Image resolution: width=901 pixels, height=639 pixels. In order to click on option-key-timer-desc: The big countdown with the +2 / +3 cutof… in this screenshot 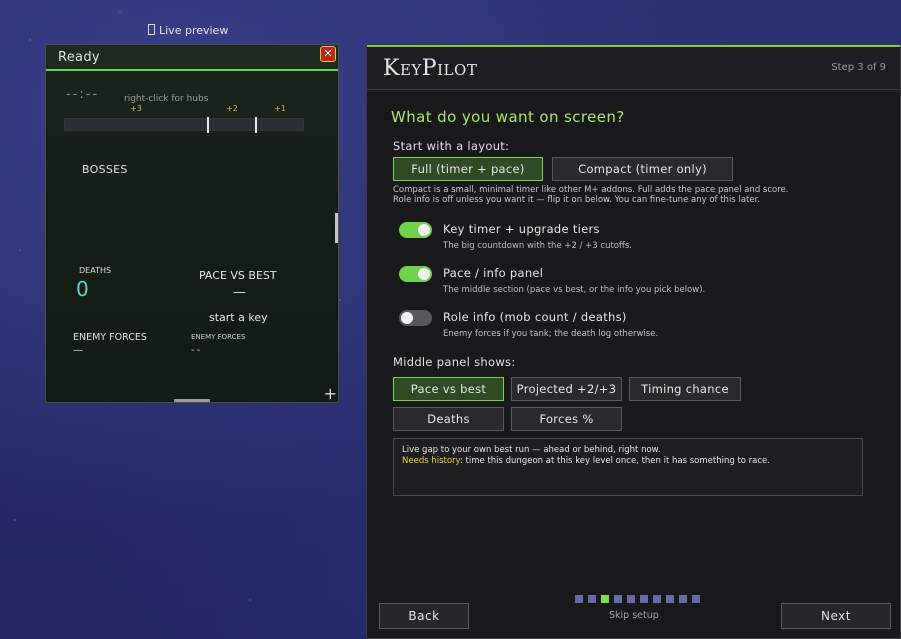, I will do `click(537, 246)`.